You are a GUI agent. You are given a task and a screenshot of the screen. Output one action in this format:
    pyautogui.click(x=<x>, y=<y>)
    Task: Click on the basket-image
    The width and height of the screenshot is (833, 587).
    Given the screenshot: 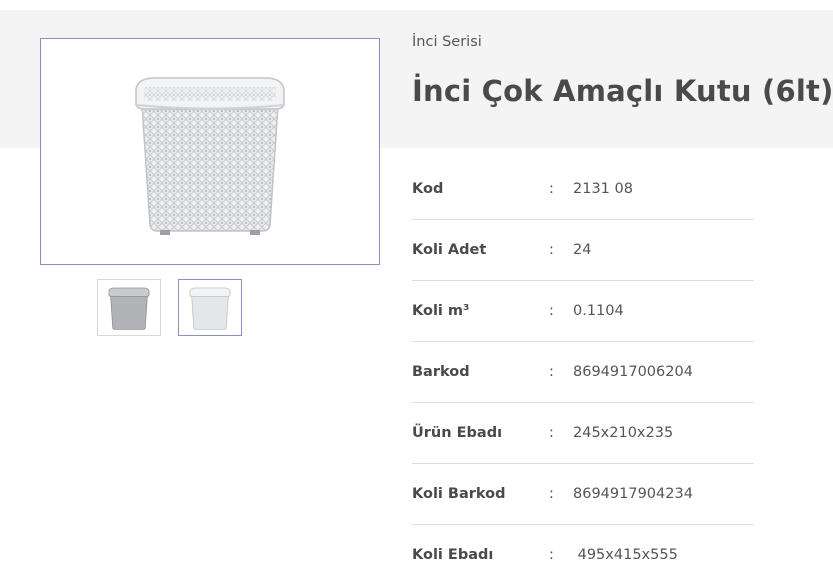 What is the action you would take?
    pyautogui.click(x=210, y=155)
    